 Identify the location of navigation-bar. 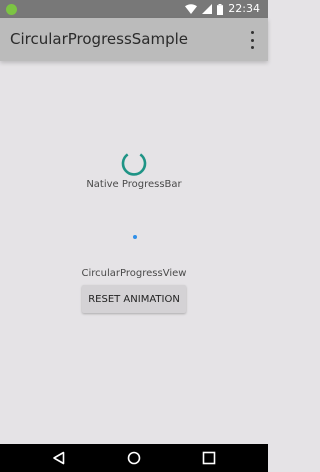
(134, 458).